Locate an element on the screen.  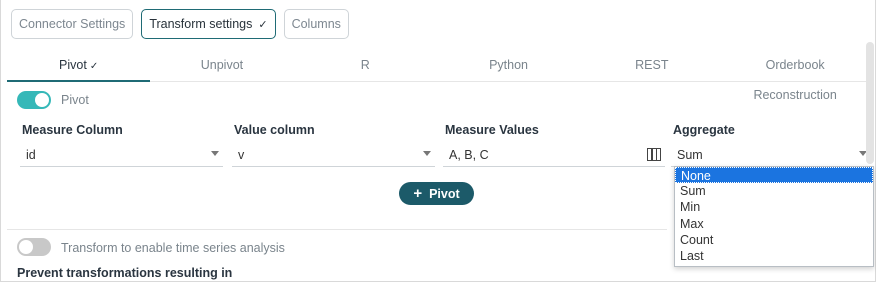
time-series-toggle is located at coordinates (34, 247).